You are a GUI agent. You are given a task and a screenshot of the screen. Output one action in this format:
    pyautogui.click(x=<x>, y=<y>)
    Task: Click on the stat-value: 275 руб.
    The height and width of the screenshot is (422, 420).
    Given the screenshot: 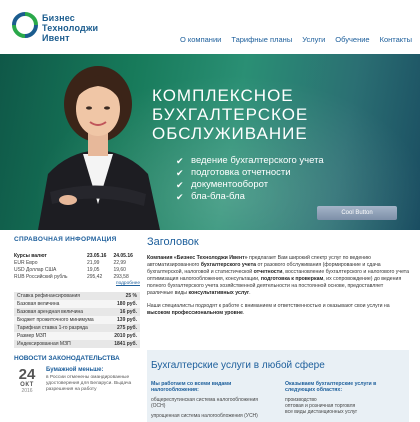 What is the action you would take?
    pyautogui.click(x=127, y=328)
    